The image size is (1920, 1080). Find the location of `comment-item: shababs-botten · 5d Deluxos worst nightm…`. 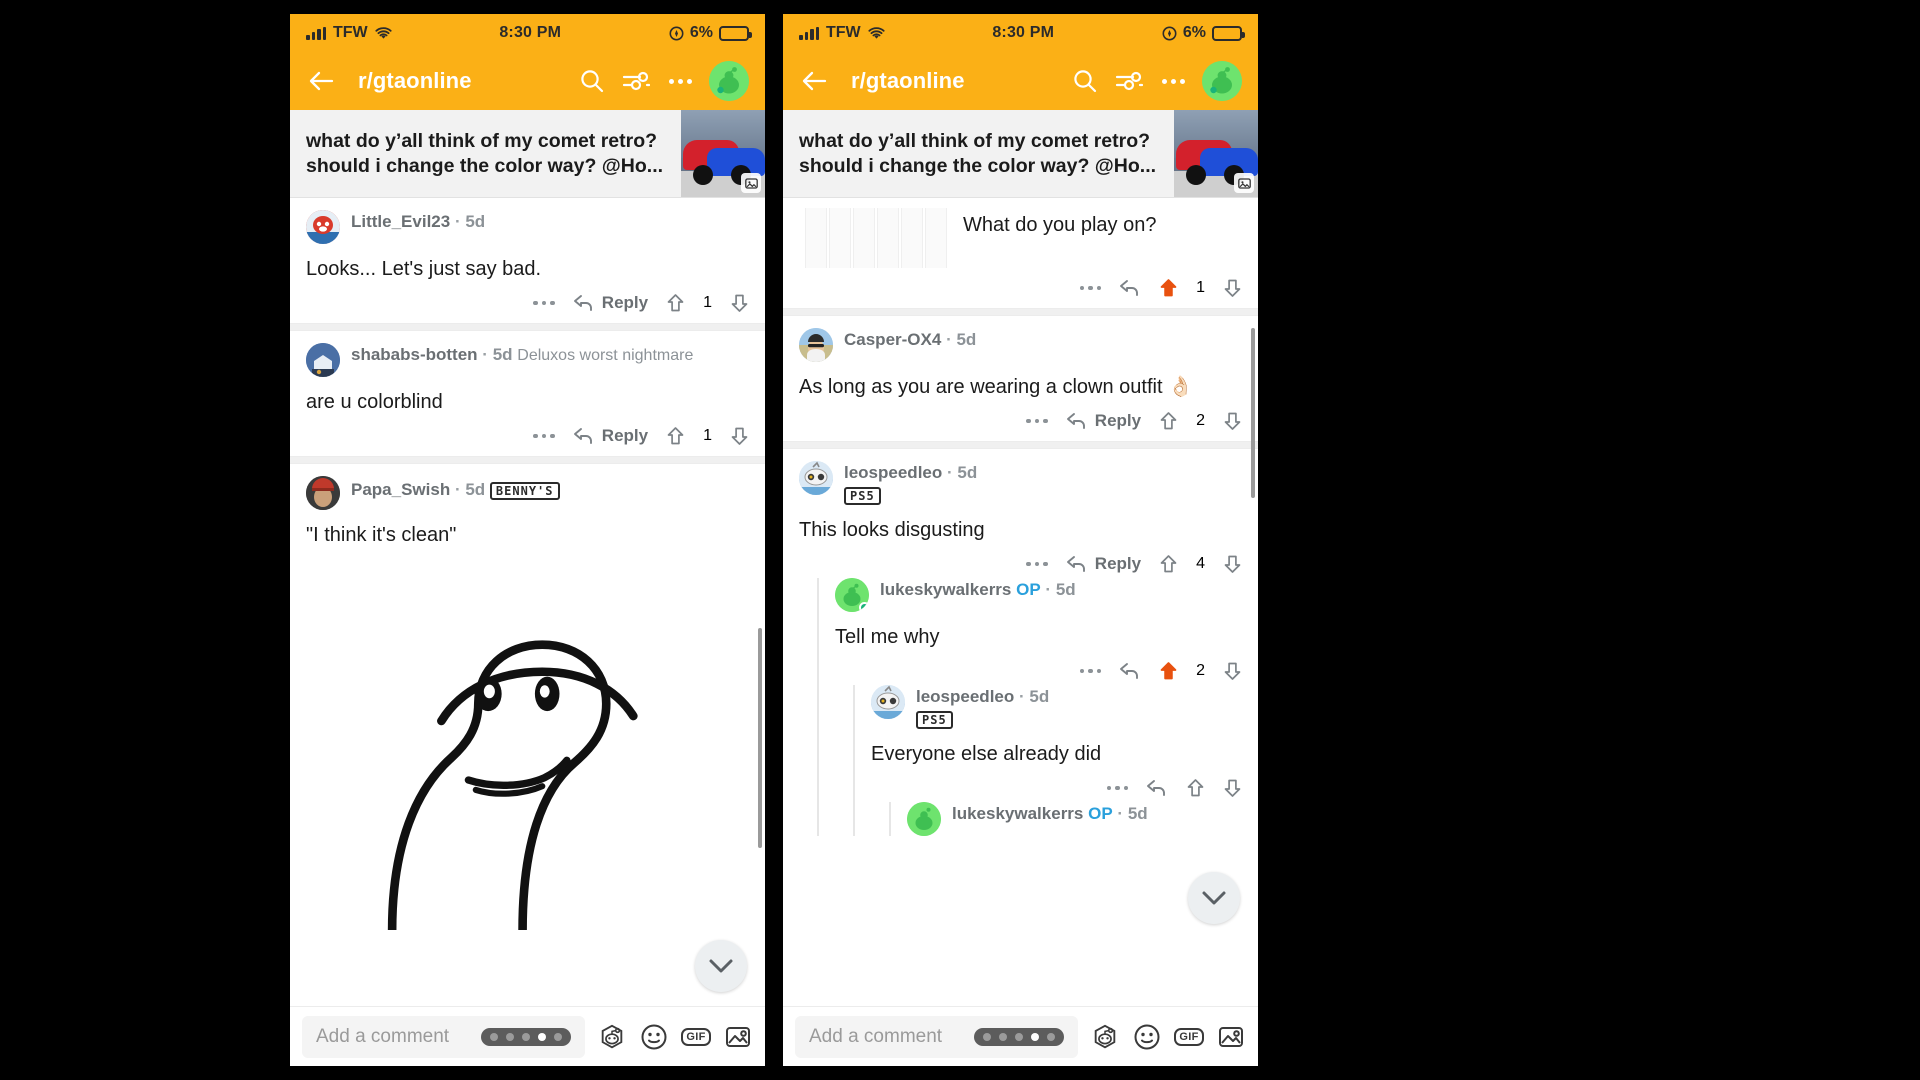

comment-item: shababs-botten · 5d Deluxos worst nightm… is located at coordinates (527, 393).